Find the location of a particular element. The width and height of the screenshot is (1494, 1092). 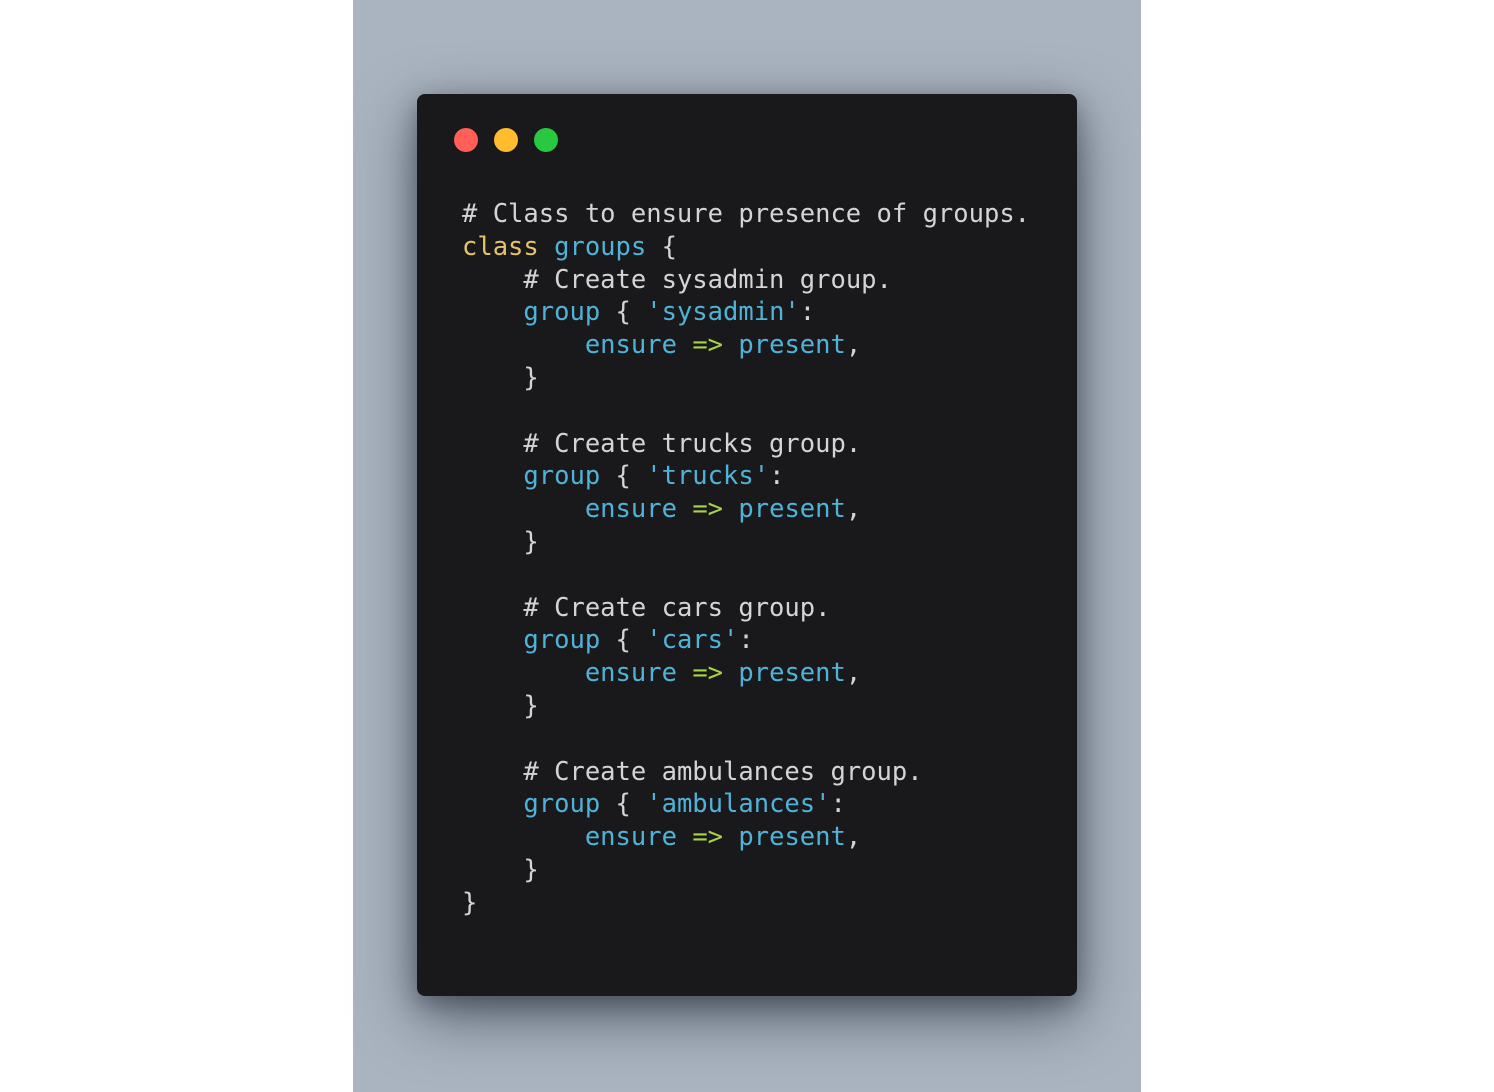

code-line: # Class to ensure presence of groups. is located at coordinates (746, 214).